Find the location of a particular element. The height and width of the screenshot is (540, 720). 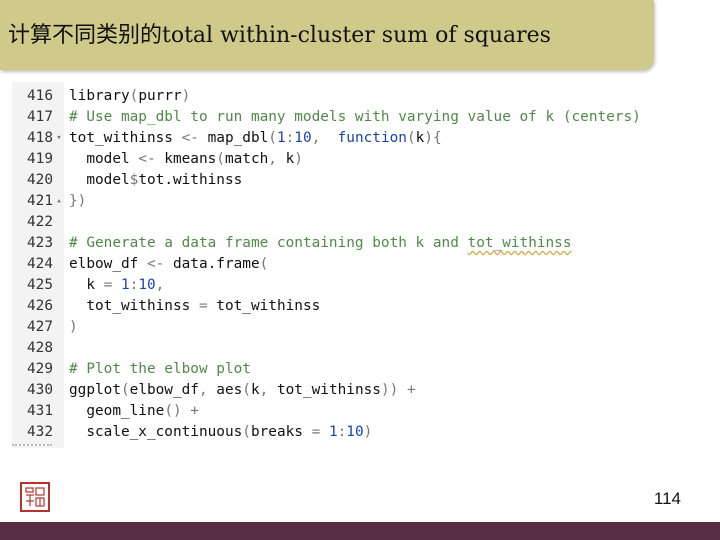

code-token: library is located at coordinates (99, 96).